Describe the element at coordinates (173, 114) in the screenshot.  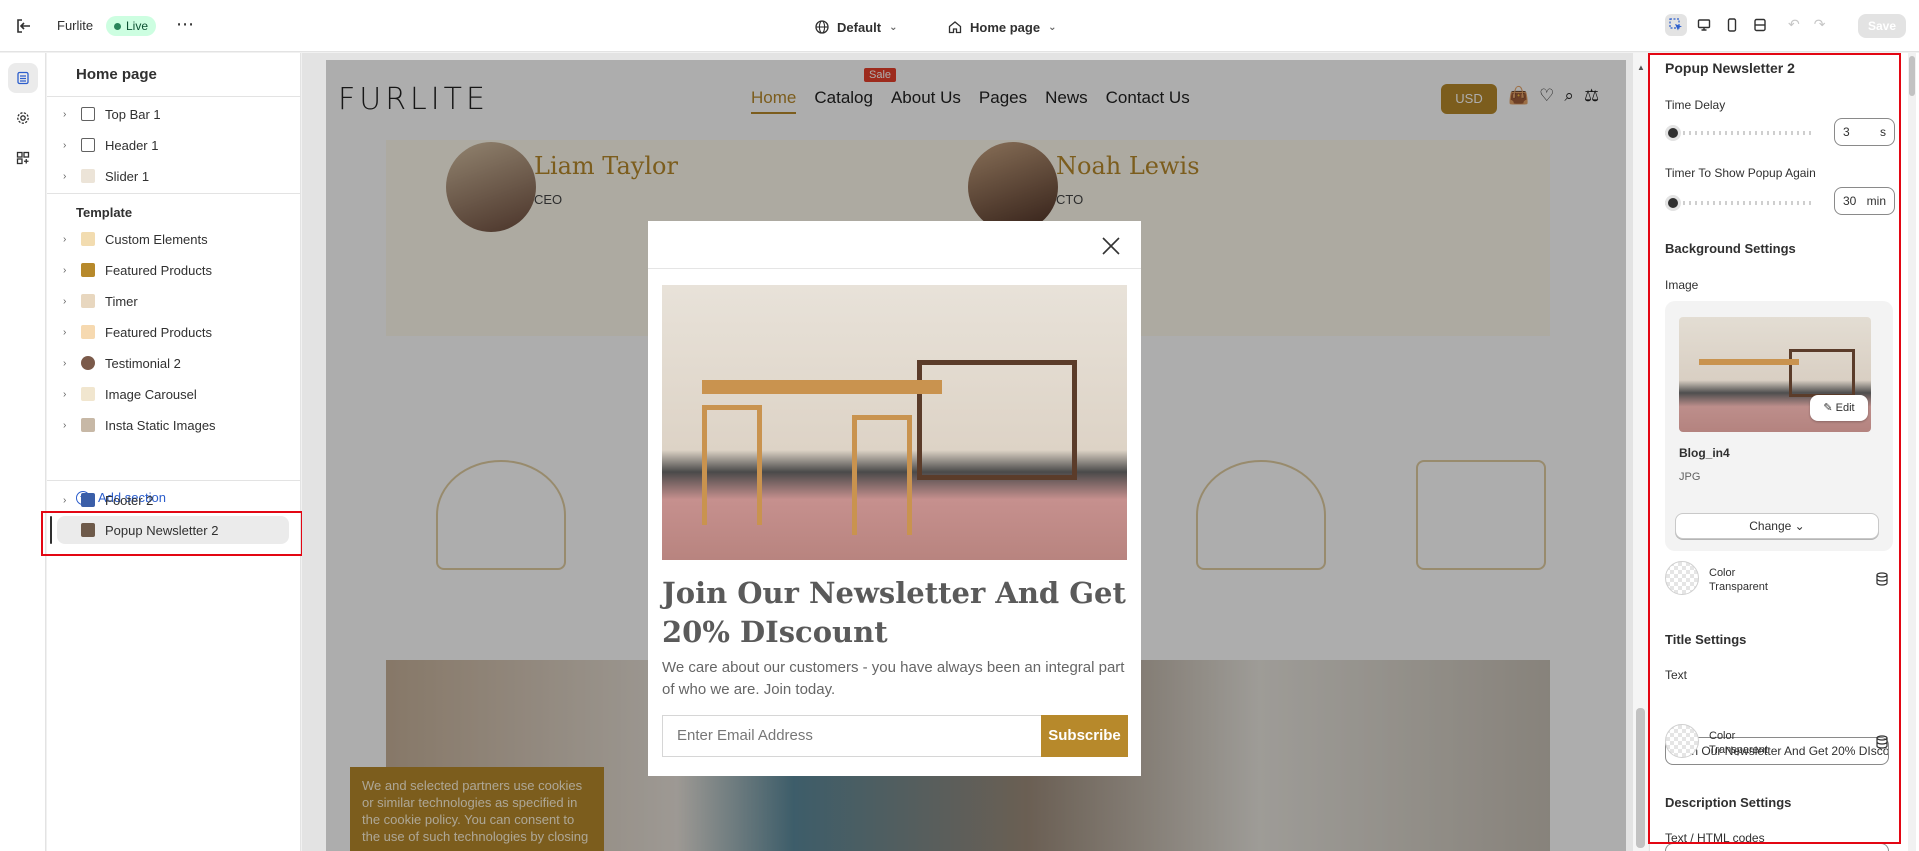
I see `sidebar-item-top-bar: › Top Bar 1` at that location.